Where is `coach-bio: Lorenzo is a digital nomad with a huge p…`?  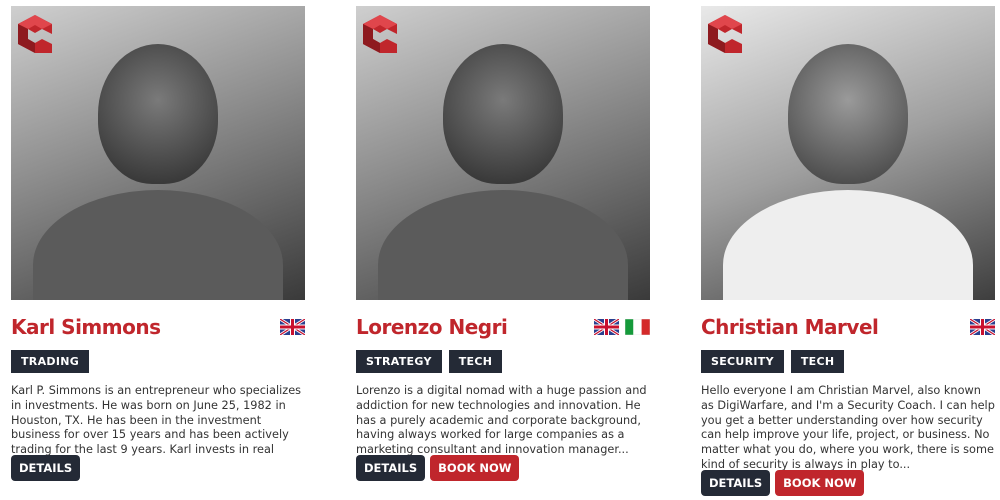
coach-bio: Lorenzo is a digital nomad with a huge p… is located at coordinates (501, 420).